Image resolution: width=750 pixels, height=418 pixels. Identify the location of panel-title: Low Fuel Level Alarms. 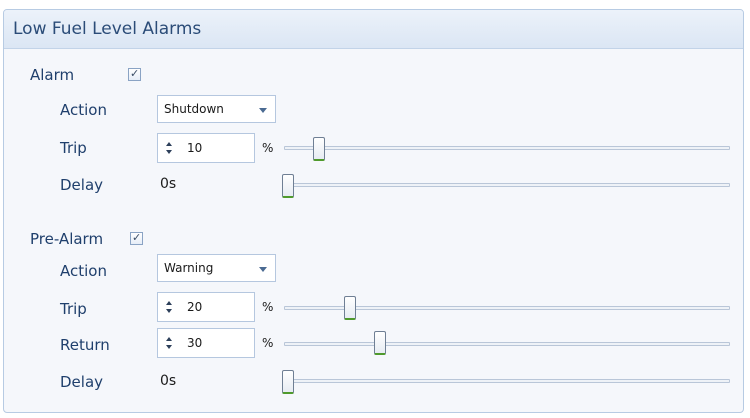
(107, 29).